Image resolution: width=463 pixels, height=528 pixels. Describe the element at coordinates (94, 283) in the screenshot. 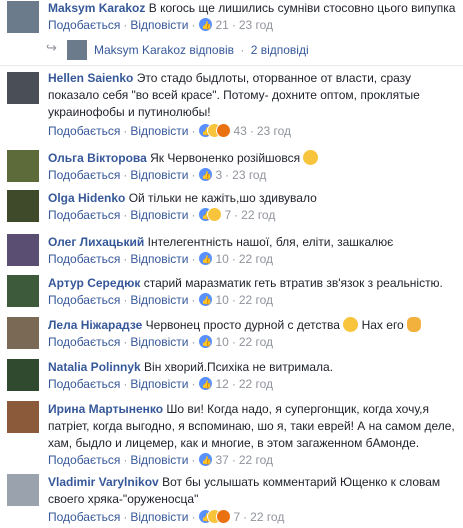

I see `comment-author: Артур Середюк` at that location.